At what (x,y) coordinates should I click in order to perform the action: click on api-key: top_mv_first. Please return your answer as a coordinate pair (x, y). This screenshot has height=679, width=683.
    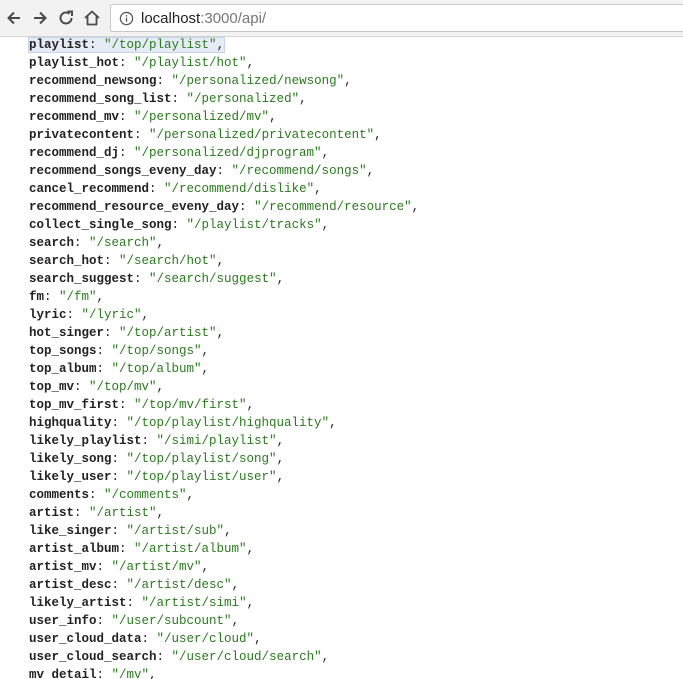
    Looking at the image, I should click on (74, 405).